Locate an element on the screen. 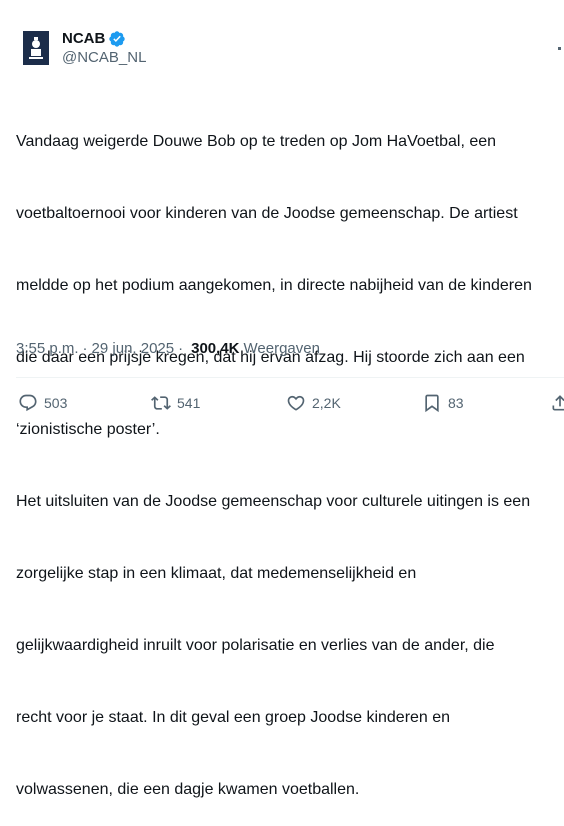 The height and width of the screenshot is (826, 564). avatar is located at coordinates (36, 48).